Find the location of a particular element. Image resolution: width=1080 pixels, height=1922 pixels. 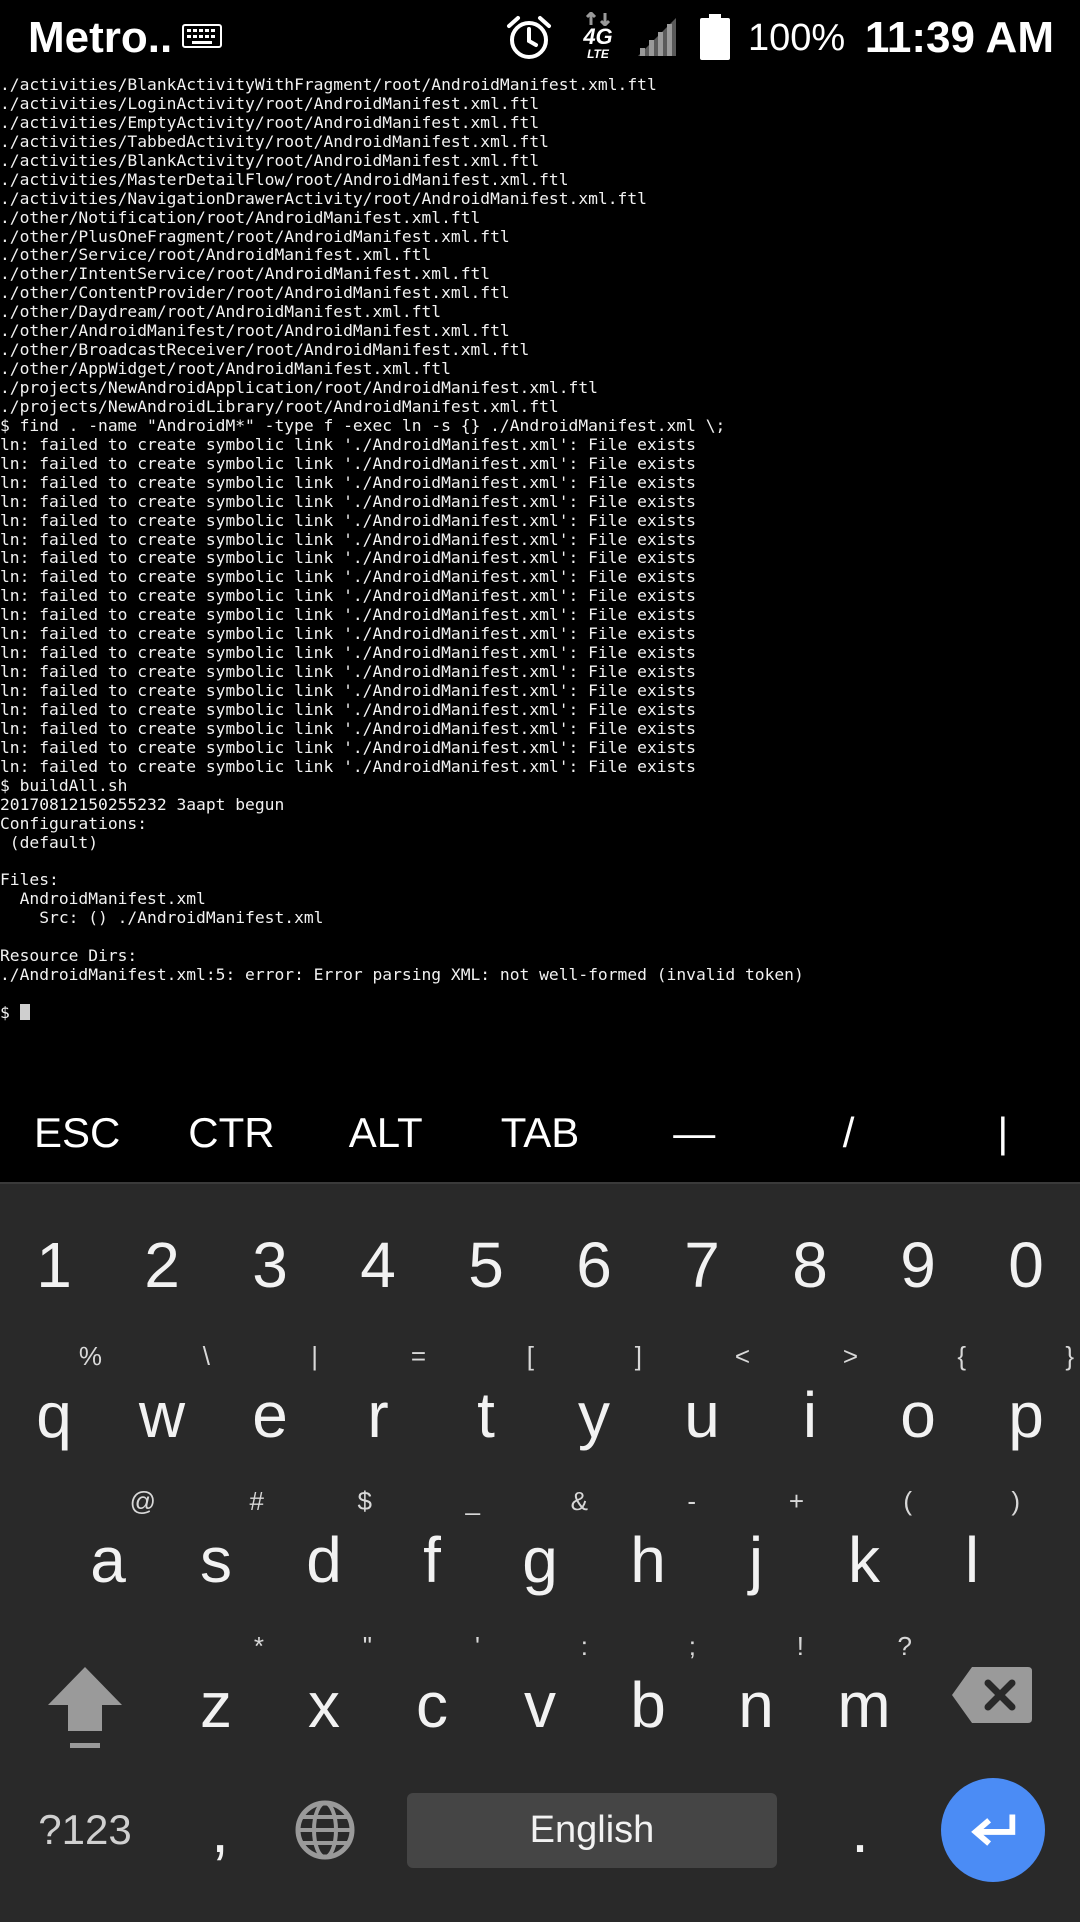

letter-key: = r is located at coordinates (378, 1400).